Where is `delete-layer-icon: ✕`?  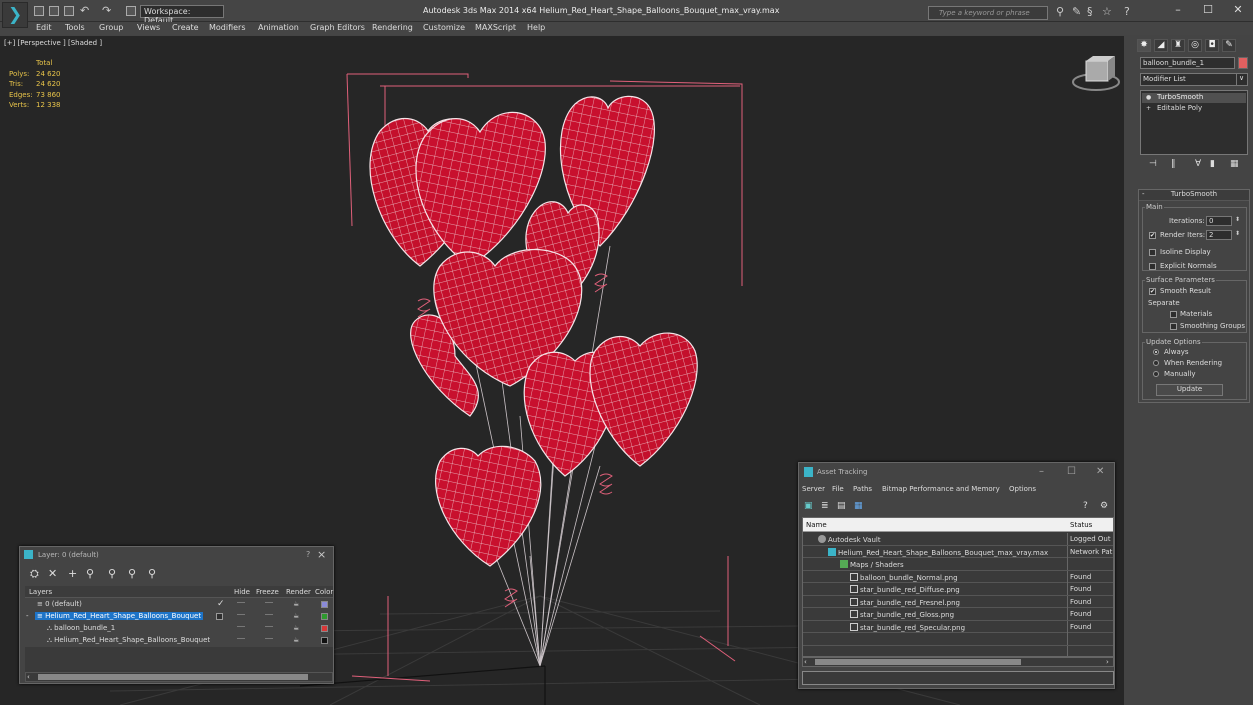
delete-layer-icon: ✕ is located at coordinates (52, 573).